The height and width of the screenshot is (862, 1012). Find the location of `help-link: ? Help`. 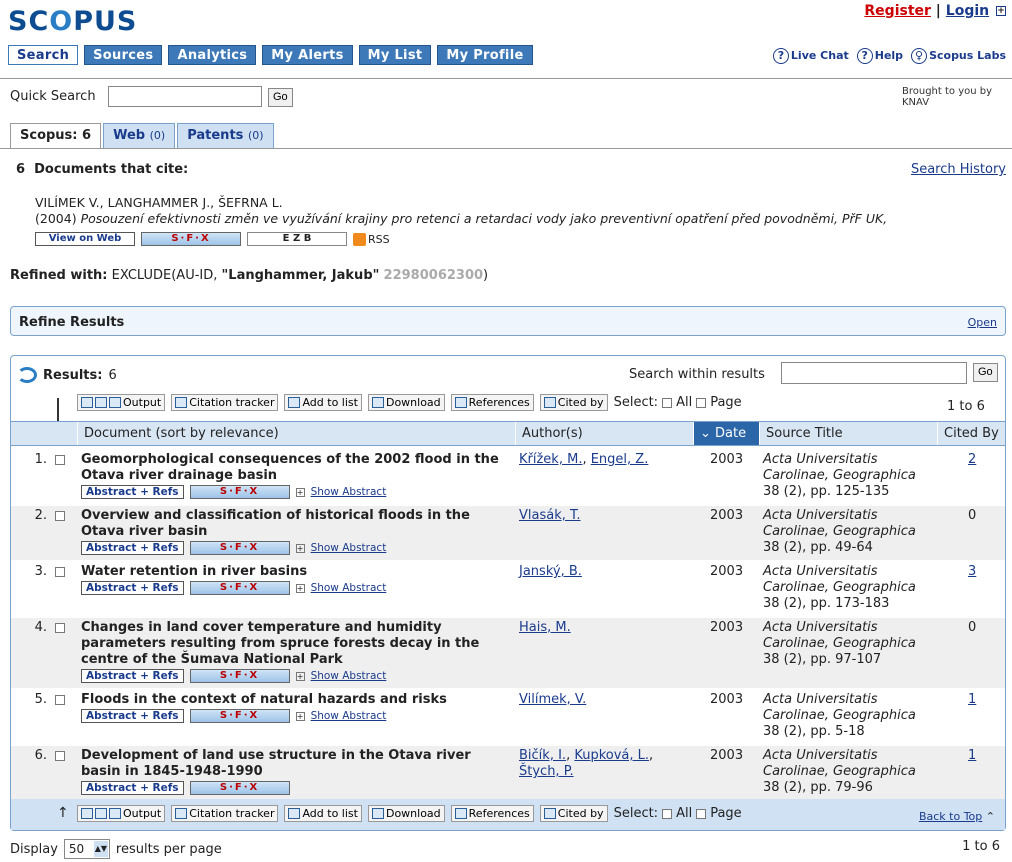

help-link: ? Help is located at coordinates (879, 56).